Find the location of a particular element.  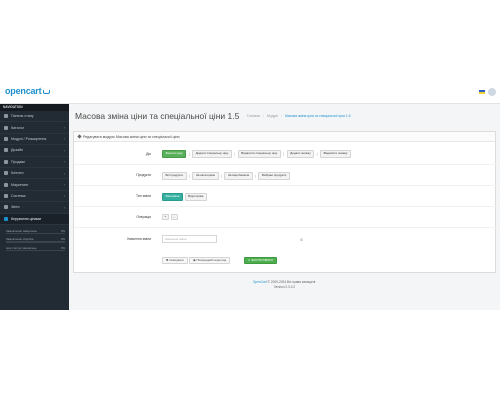

change-value-placeholder: Значення зміни is located at coordinates (176, 239).